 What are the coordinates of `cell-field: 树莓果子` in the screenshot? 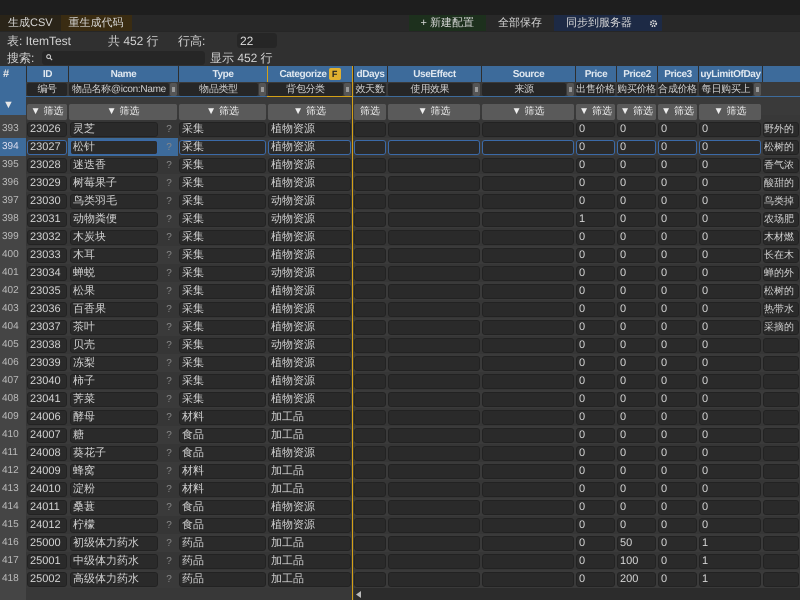 It's located at (114, 183).